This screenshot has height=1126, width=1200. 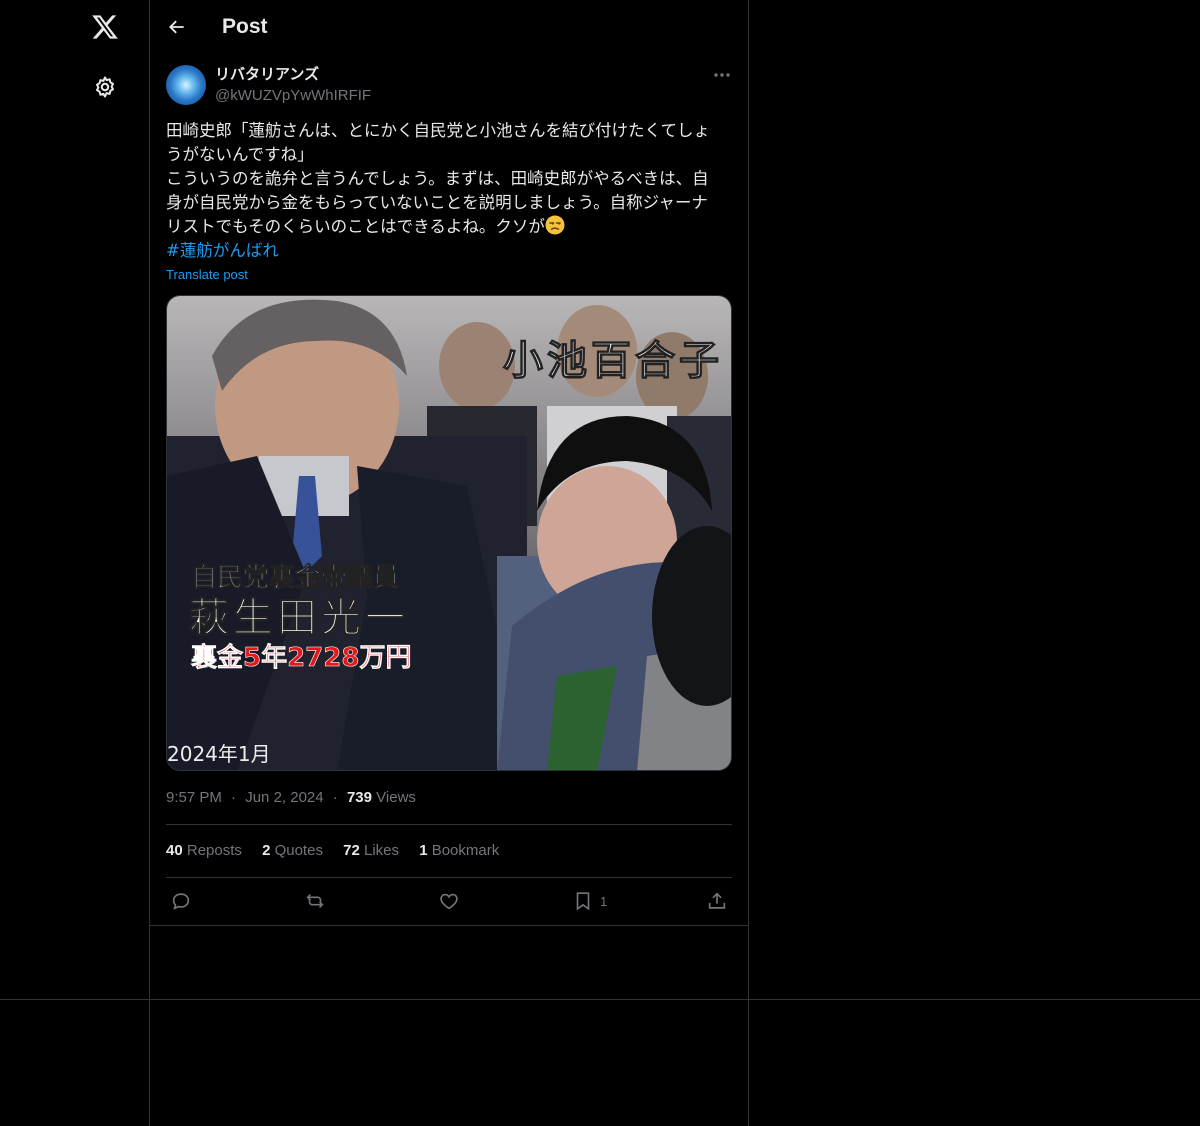 What do you see at coordinates (722, 75) in the screenshot?
I see `more-options-icon` at bounding box center [722, 75].